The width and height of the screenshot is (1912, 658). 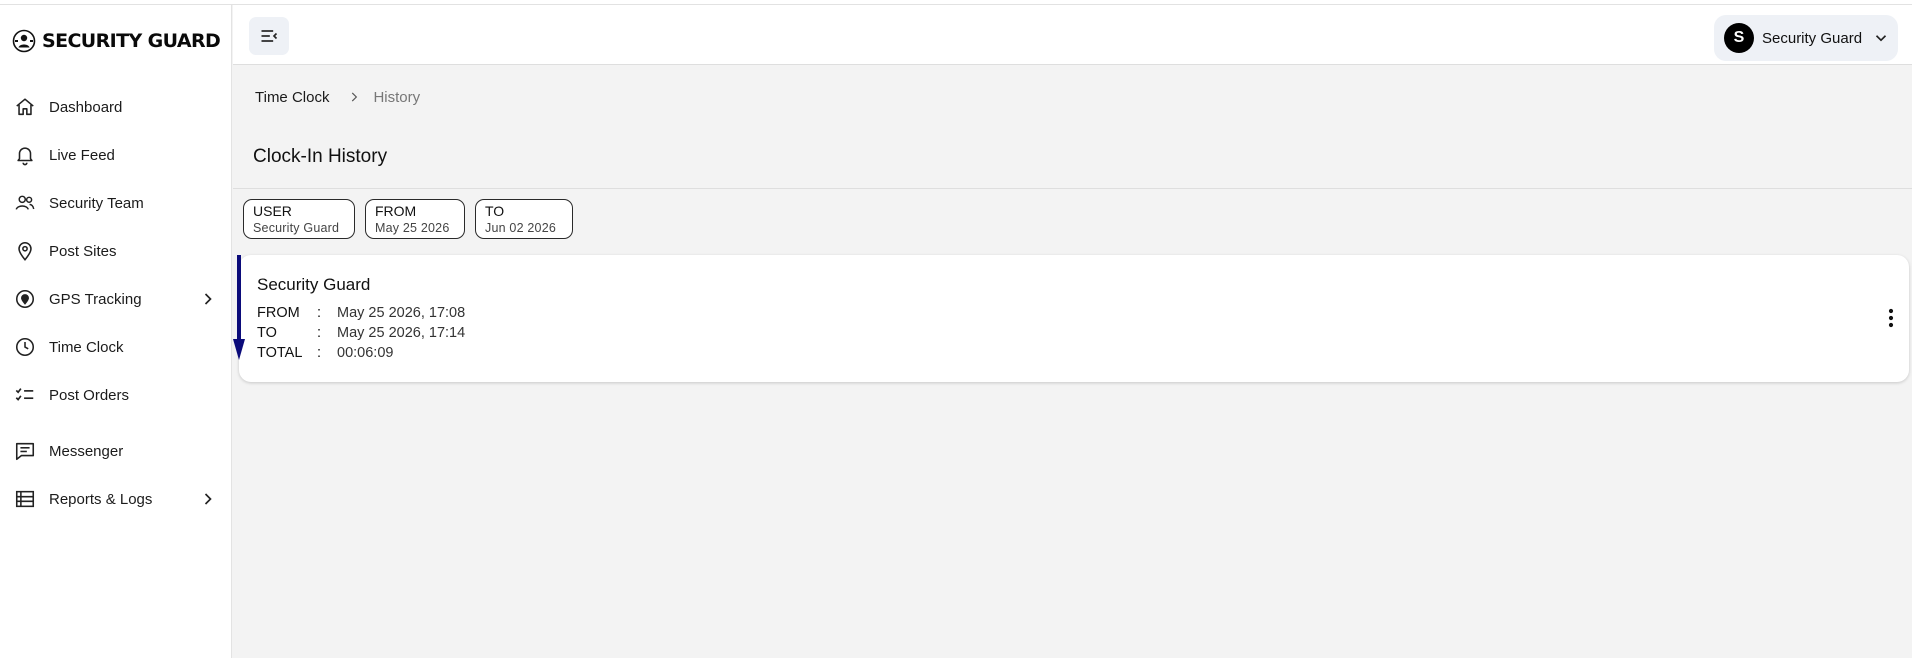 What do you see at coordinates (25, 451) in the screenshot?
I see `chat-icon` at bounding box center [25, 451].